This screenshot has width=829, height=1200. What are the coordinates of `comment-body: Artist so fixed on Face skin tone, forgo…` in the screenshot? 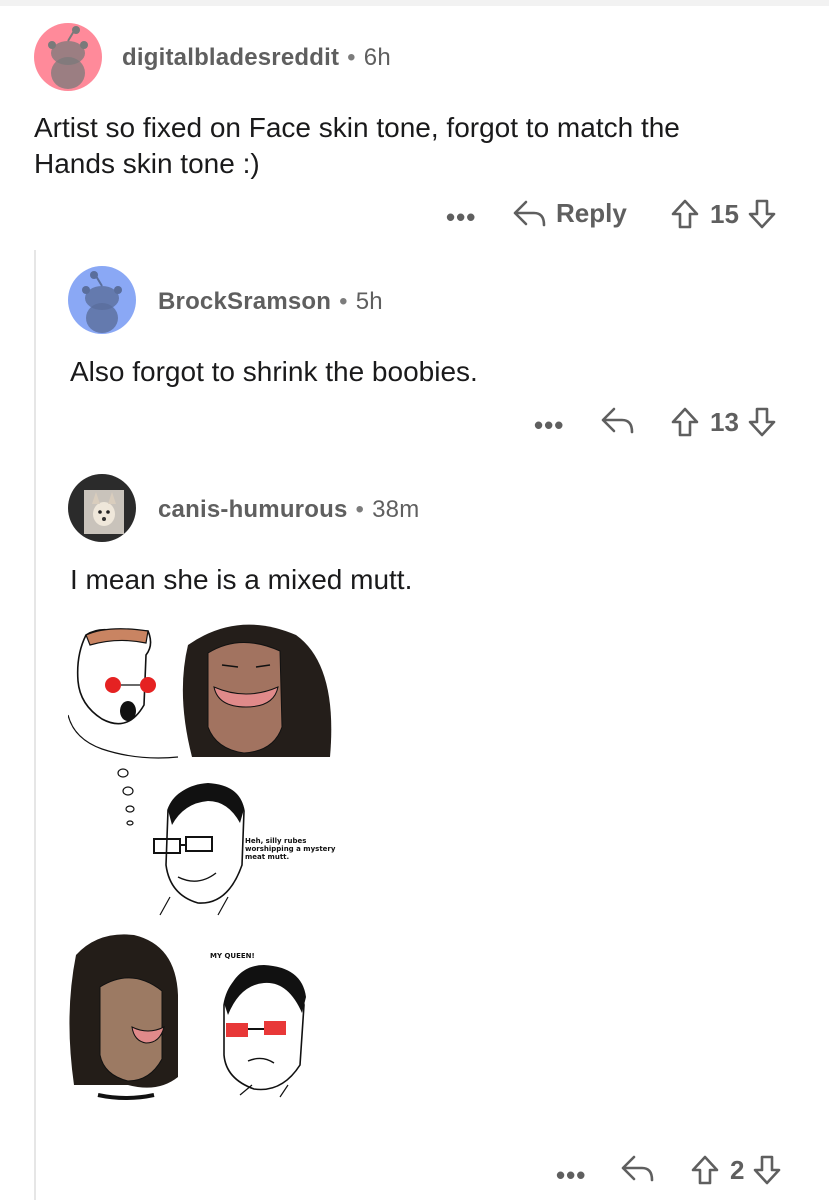 It's located at (357, 146).